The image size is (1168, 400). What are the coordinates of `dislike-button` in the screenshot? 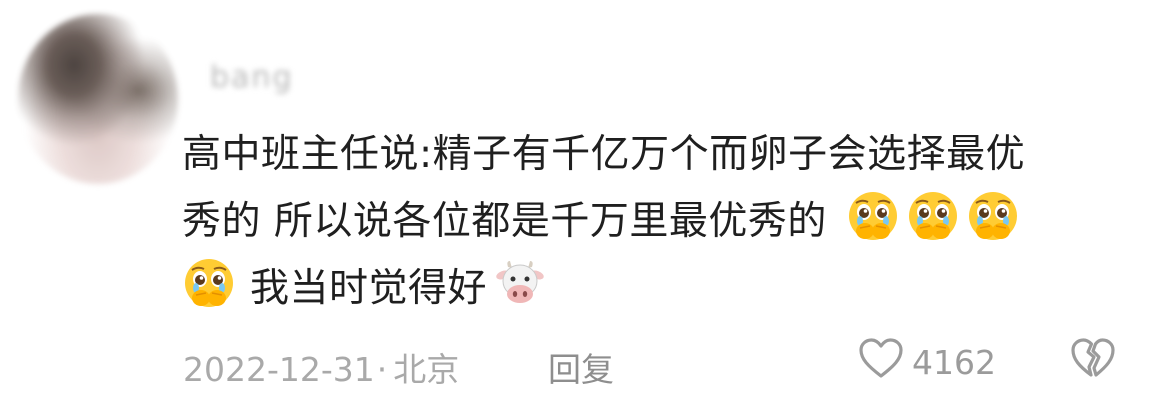 It's located at (1093, 362).